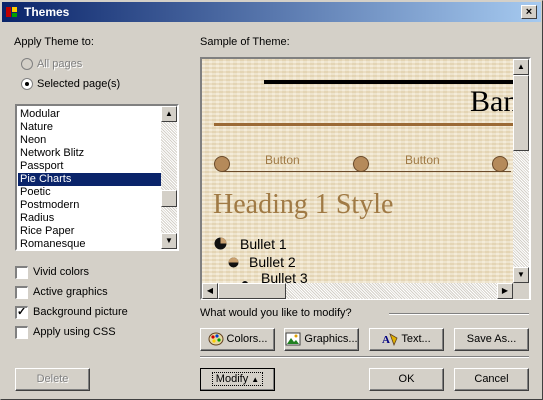 This screenshot has height=400, width=543. I want to click on delete-button: Delete, so click(52, 379).